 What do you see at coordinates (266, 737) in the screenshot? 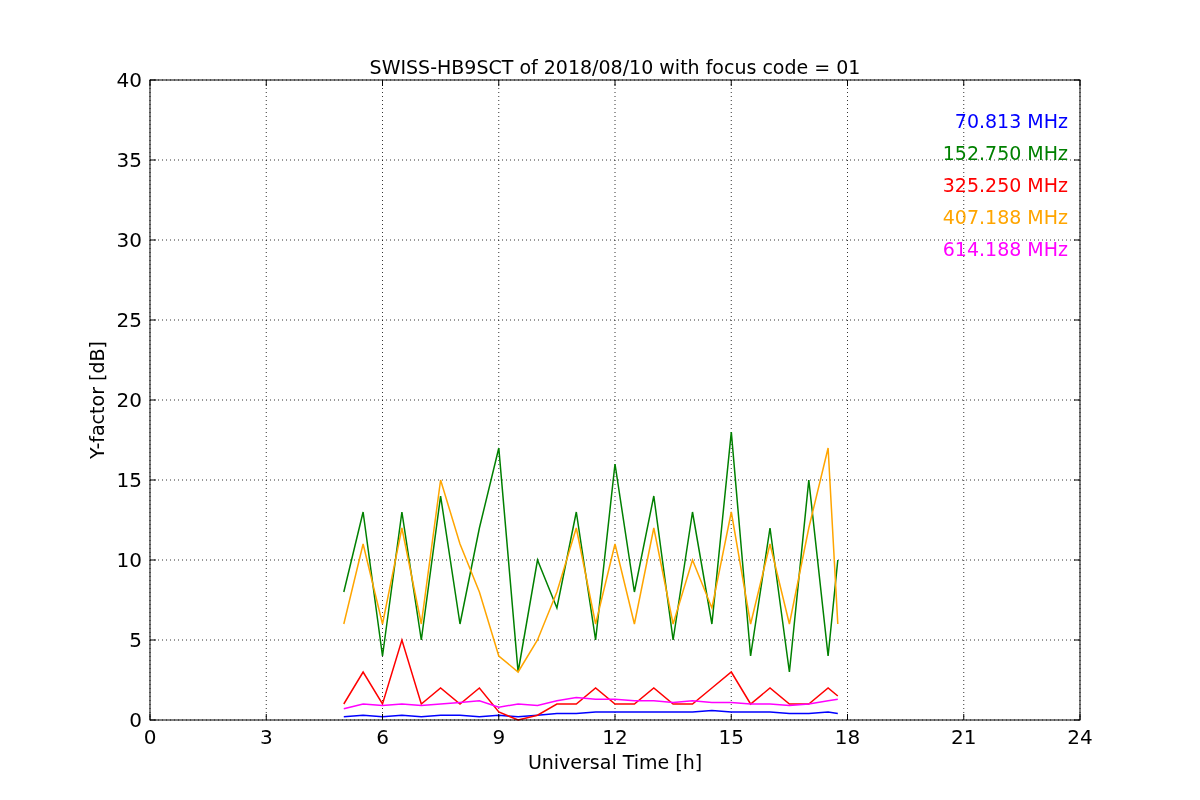
I see `tick-label: 3` at bounding box center [266, 737].